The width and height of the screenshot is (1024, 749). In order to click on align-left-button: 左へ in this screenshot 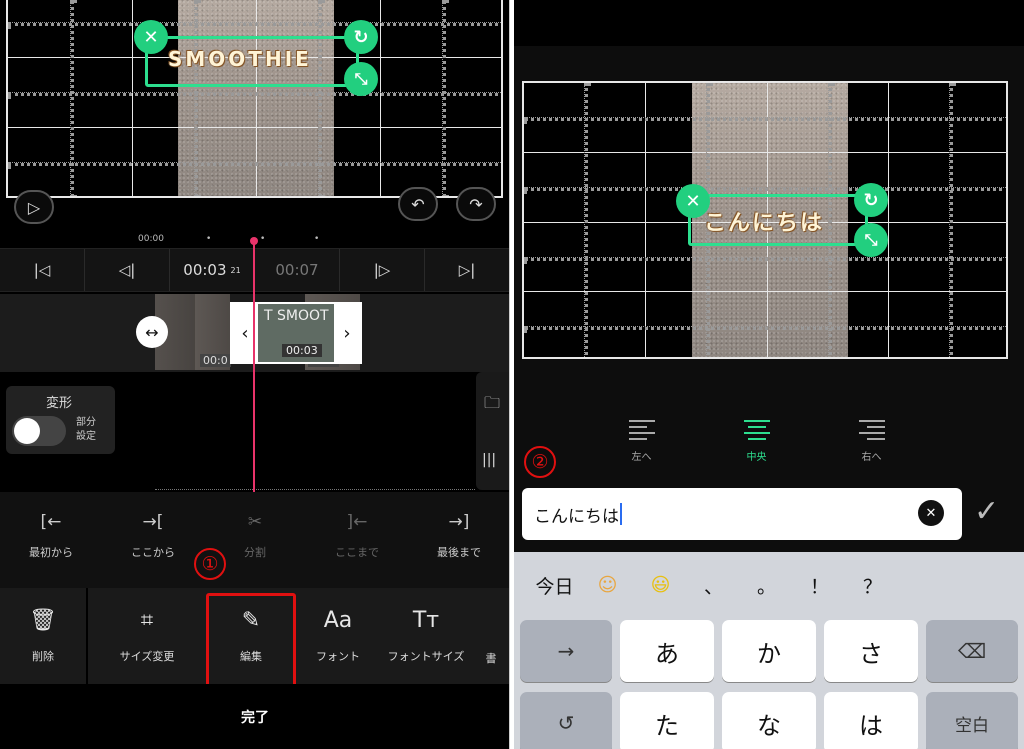, I will do `click(641, 444)`.